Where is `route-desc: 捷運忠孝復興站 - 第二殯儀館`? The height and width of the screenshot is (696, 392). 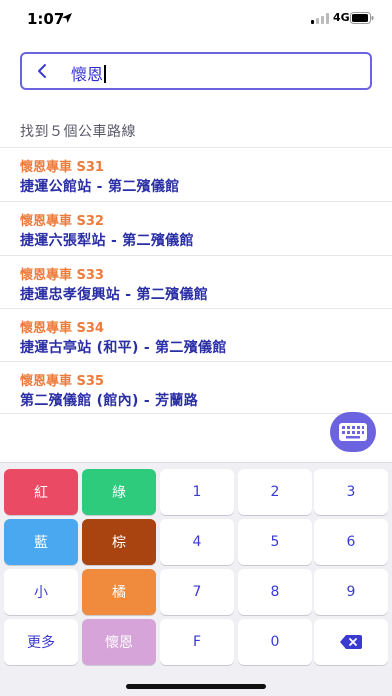
route-desc: 捷運忠孝復興站 - 第二殯儀館 is located at coordinates (114, 295).